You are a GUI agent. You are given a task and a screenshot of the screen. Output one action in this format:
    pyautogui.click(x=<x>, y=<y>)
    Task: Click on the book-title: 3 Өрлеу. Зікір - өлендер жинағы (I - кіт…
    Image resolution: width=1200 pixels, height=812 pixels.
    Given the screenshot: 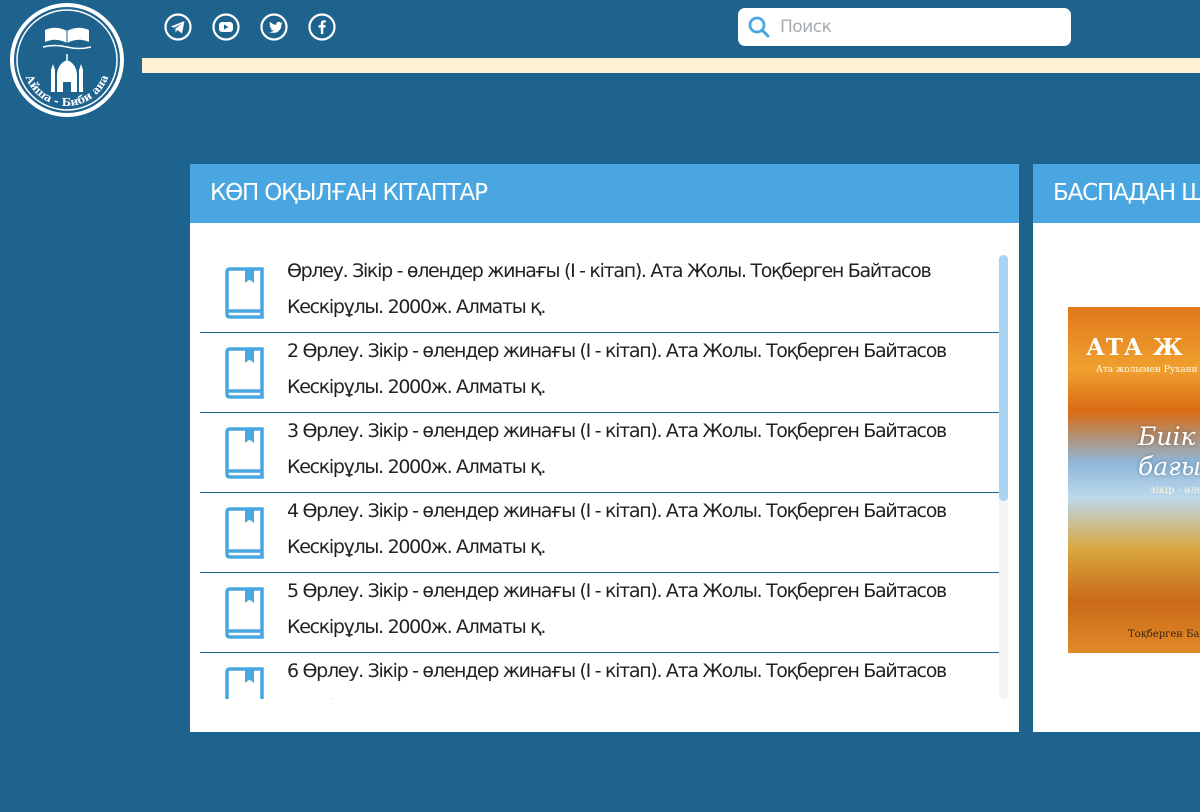 What is the action you would take?
    pyautogui.click(x=617, y=449)
    